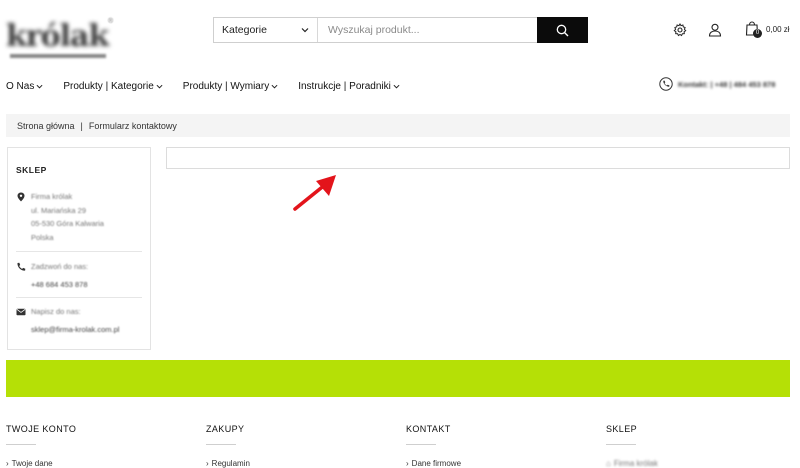 The width and height of the screenshot is (800, 468). What do you see at coordinates (608, 463) in the screenshot?
I see `home-icon: ⌂` at bounding box center [608, 463].